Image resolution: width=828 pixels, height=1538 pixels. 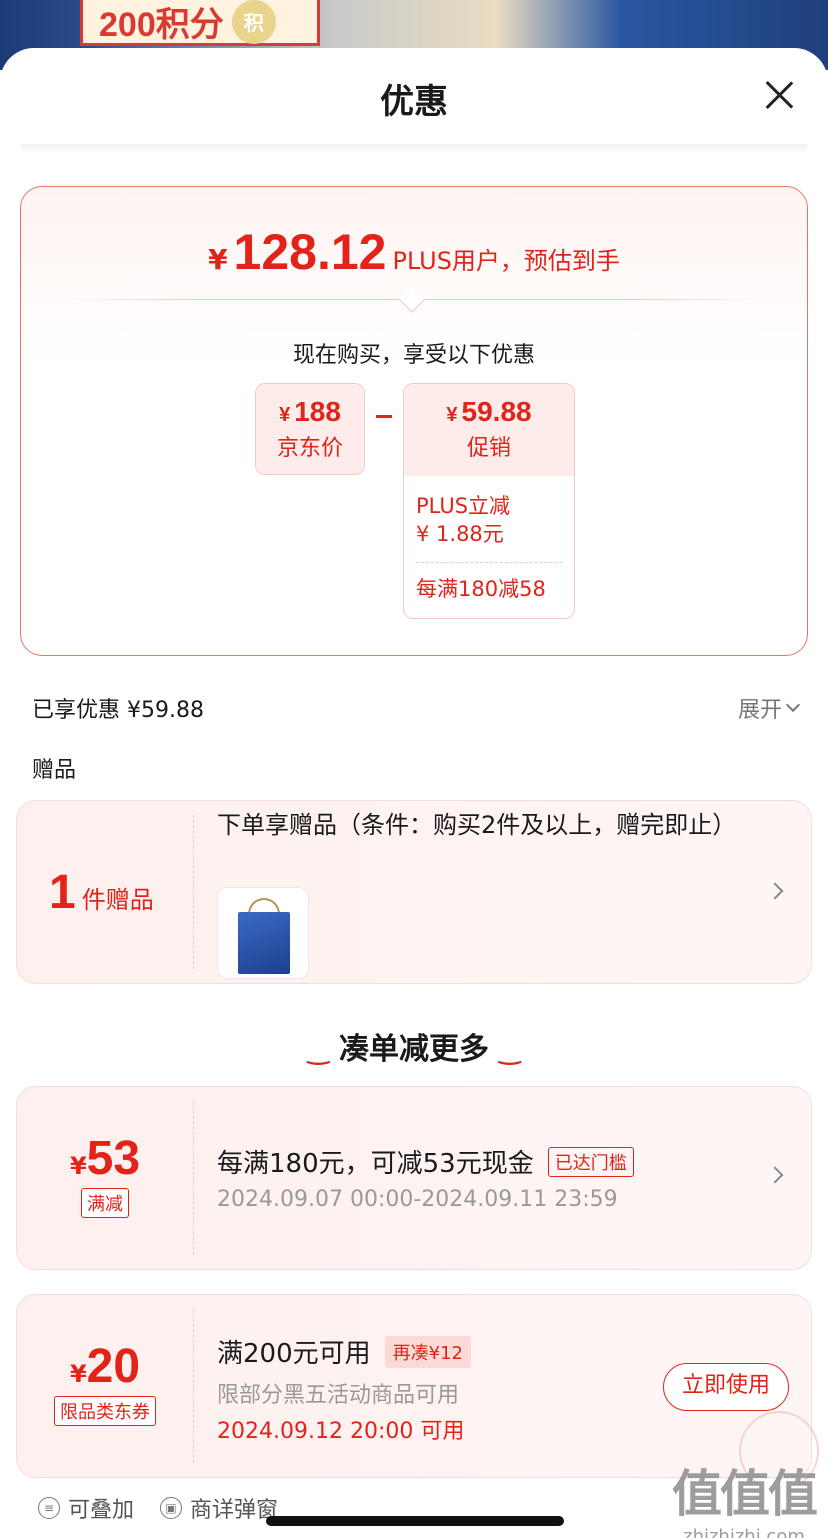 What do you see at coordinates (62, 892) in the screenshot?
I see `gift-count-number: 1` at bounding box center [62, 892].